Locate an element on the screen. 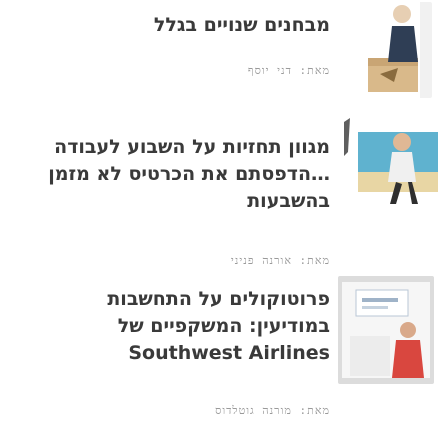 The height and width of the screenshot is (447, 442). person-on-beach-icon is located at coordinates (388, 160).